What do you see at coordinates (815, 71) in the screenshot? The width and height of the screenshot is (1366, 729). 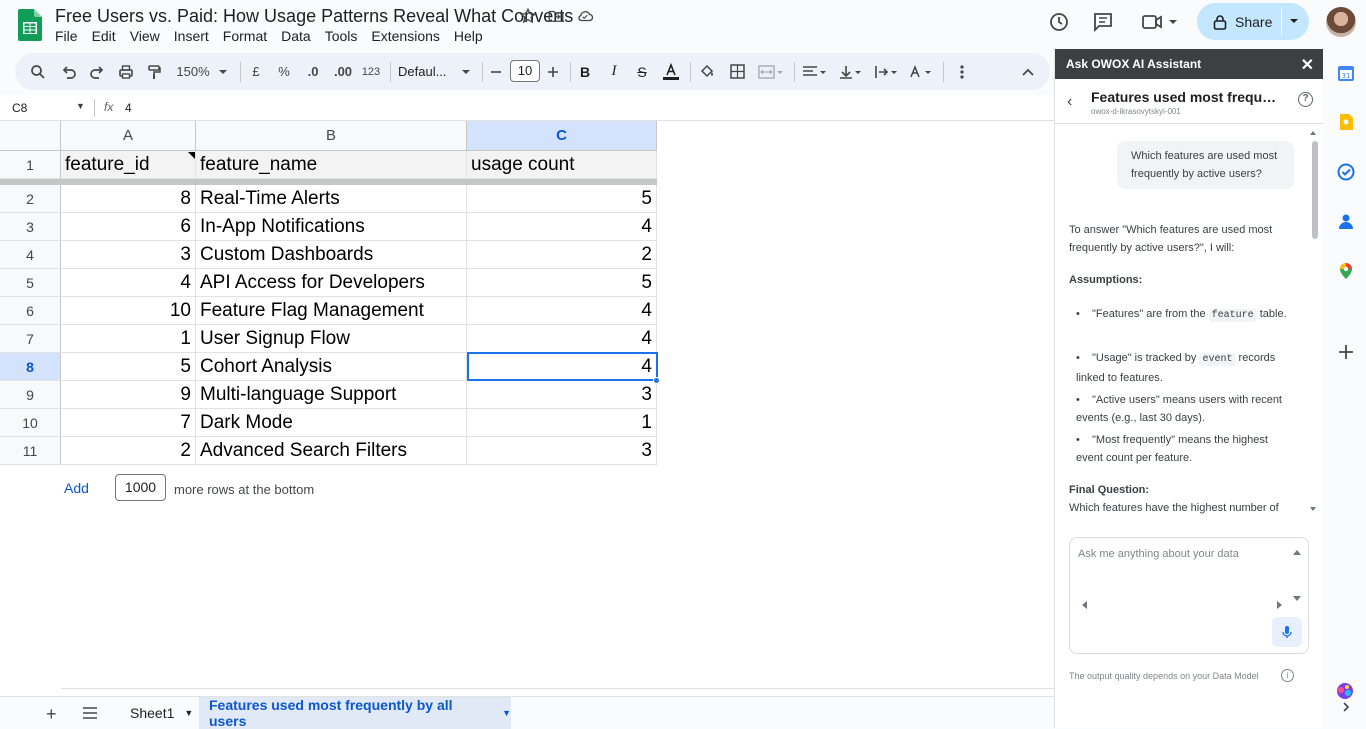 I see `horizontal-align-icon` at bounding box center [815, 71].